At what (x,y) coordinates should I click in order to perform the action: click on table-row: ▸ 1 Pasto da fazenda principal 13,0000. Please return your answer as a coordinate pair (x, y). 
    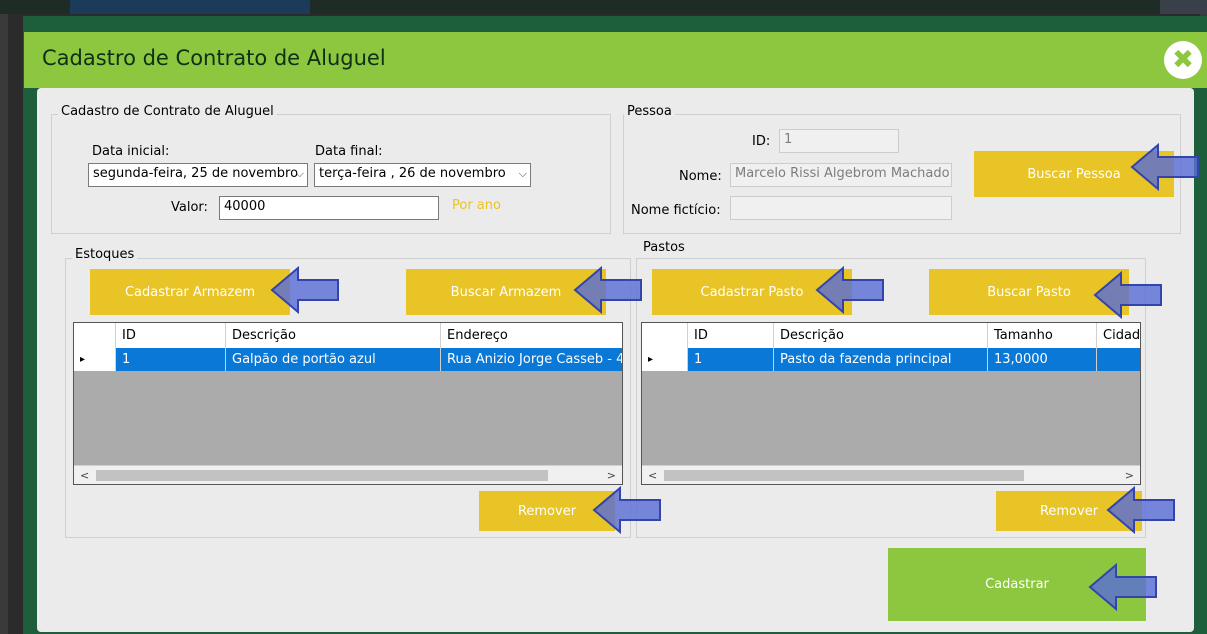
    Looking at the image, I should click on (891, 359).